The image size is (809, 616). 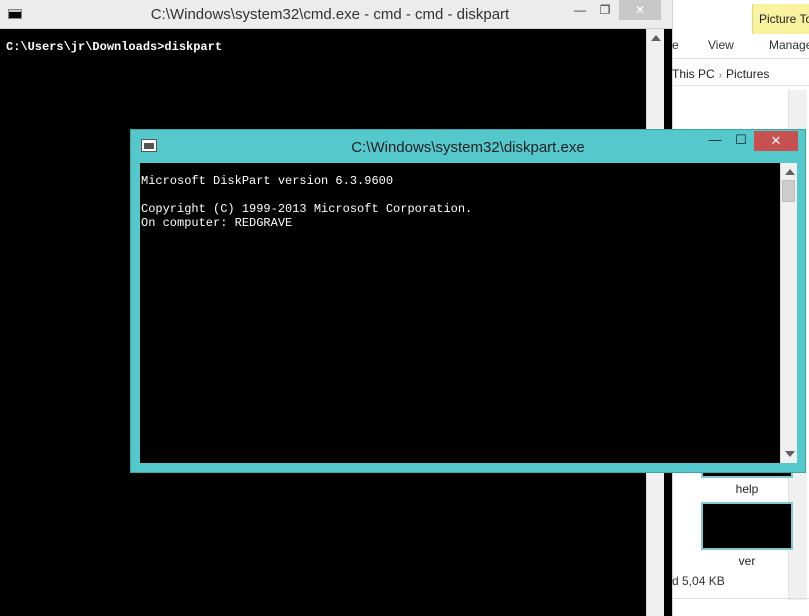 I want to click on explorer-status-bar: d 5,04 KB, so click(x=698, y=581).